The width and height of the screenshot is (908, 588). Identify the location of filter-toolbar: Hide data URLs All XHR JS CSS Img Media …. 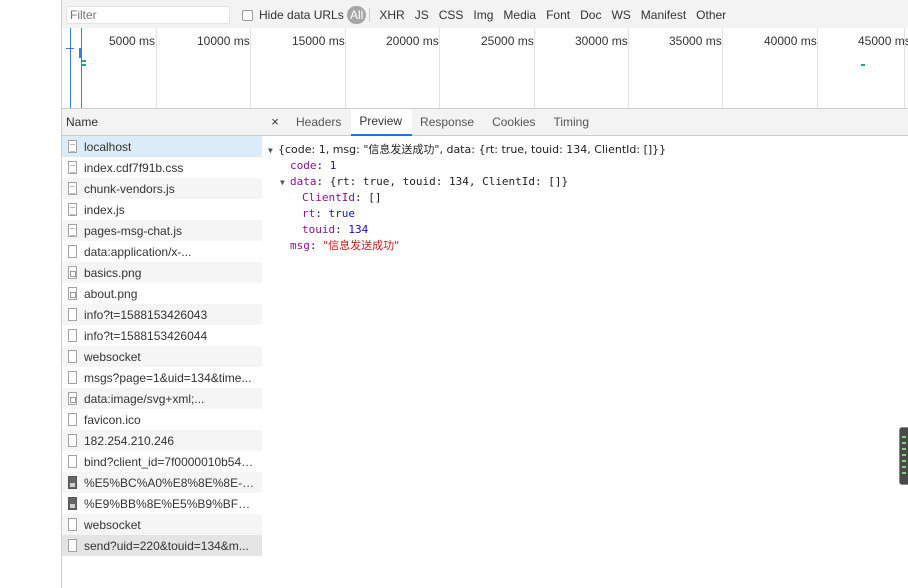
(485, 14).